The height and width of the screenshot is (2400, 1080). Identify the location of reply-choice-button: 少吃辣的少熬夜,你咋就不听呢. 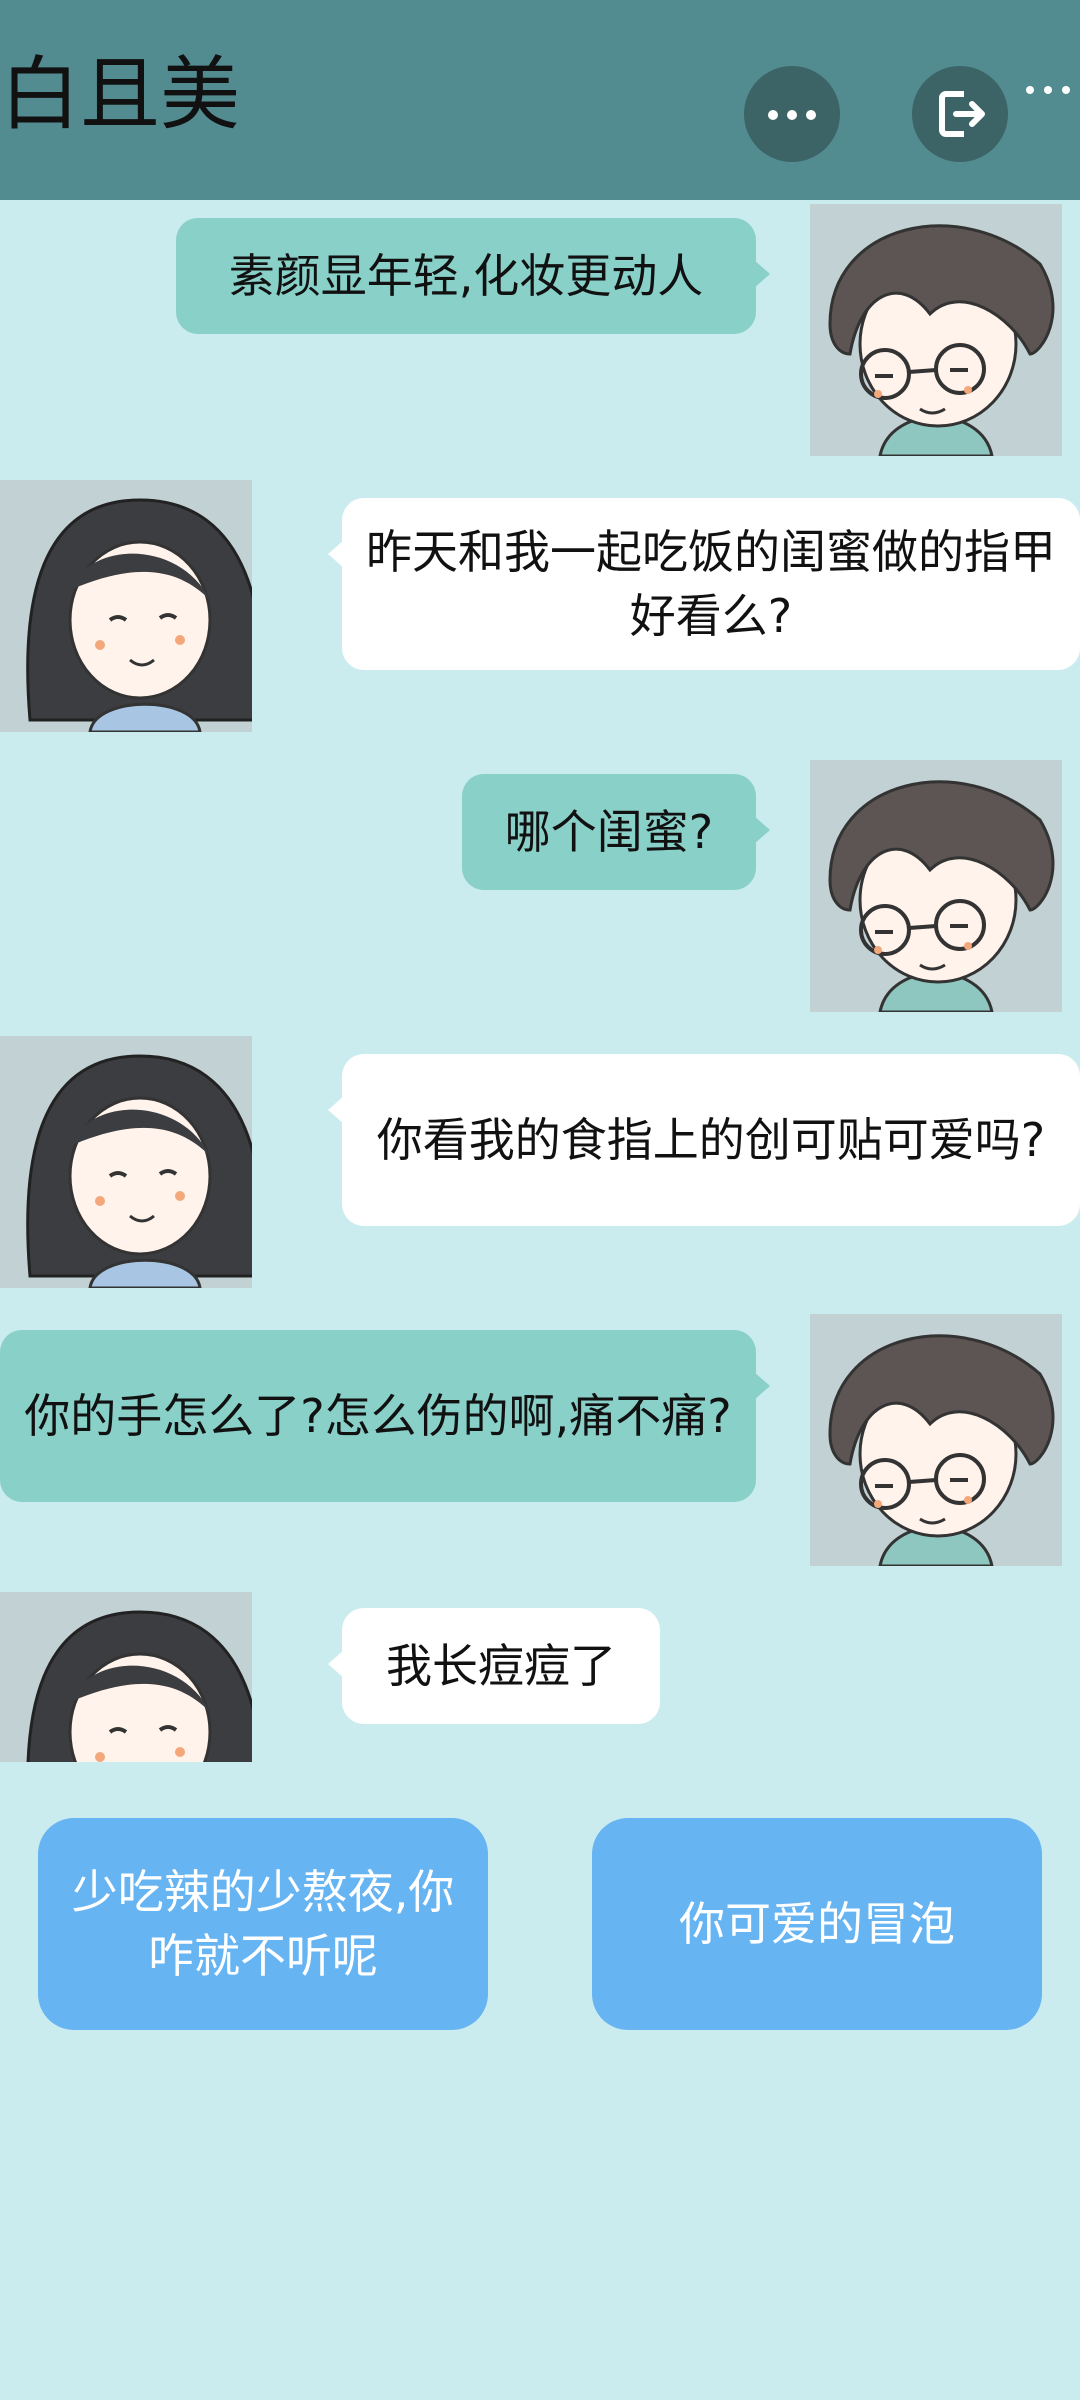
(263, 1924).